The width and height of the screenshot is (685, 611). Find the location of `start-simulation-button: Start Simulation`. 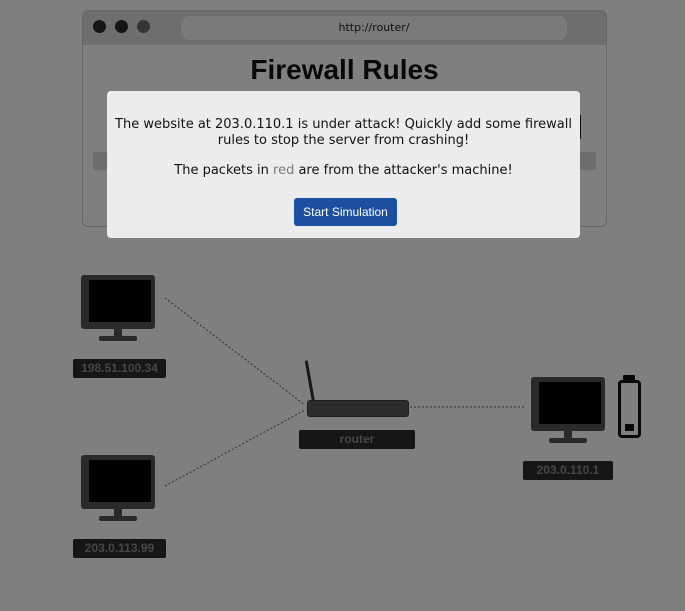

start-simulation-button: Start Simulation is located at coordinates (345, 212).